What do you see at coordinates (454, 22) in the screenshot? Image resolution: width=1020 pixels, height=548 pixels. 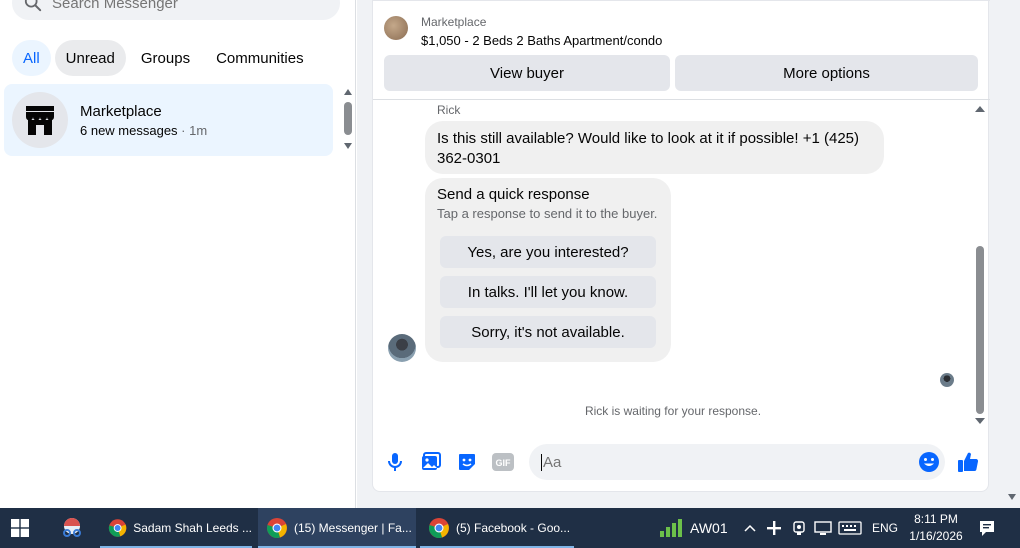 I see `listing-label: Marketplace` at bounding box center [454, 22].